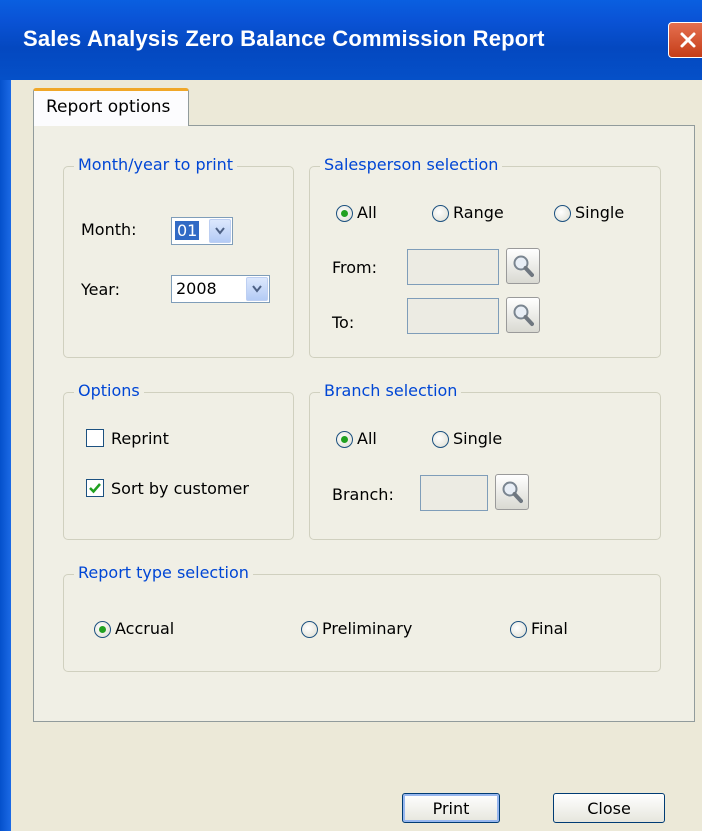 The width and height of the screenshot is (702, 831). What do you see at coordinates (196, 288) in the screenshot?
I see `year-value: 2008` at bounding box center [196, 288].